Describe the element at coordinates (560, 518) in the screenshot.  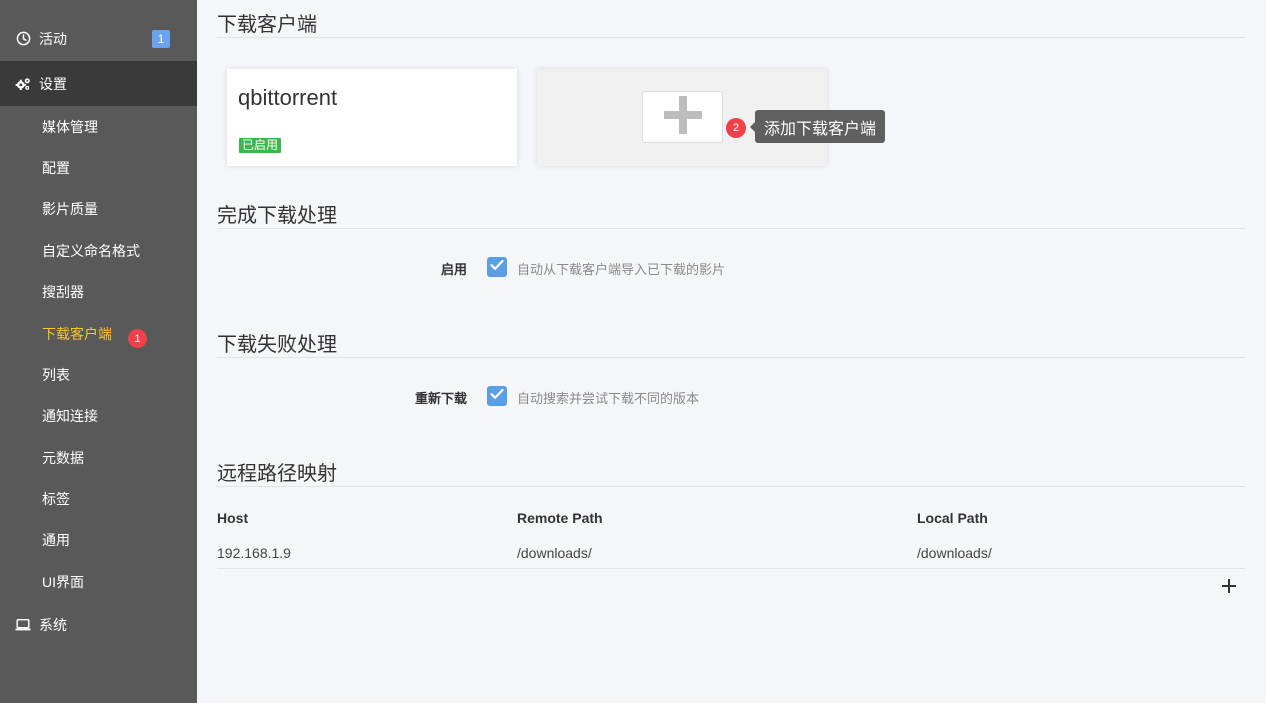
I see `column-header-remote-path: Remote Path` at that location.